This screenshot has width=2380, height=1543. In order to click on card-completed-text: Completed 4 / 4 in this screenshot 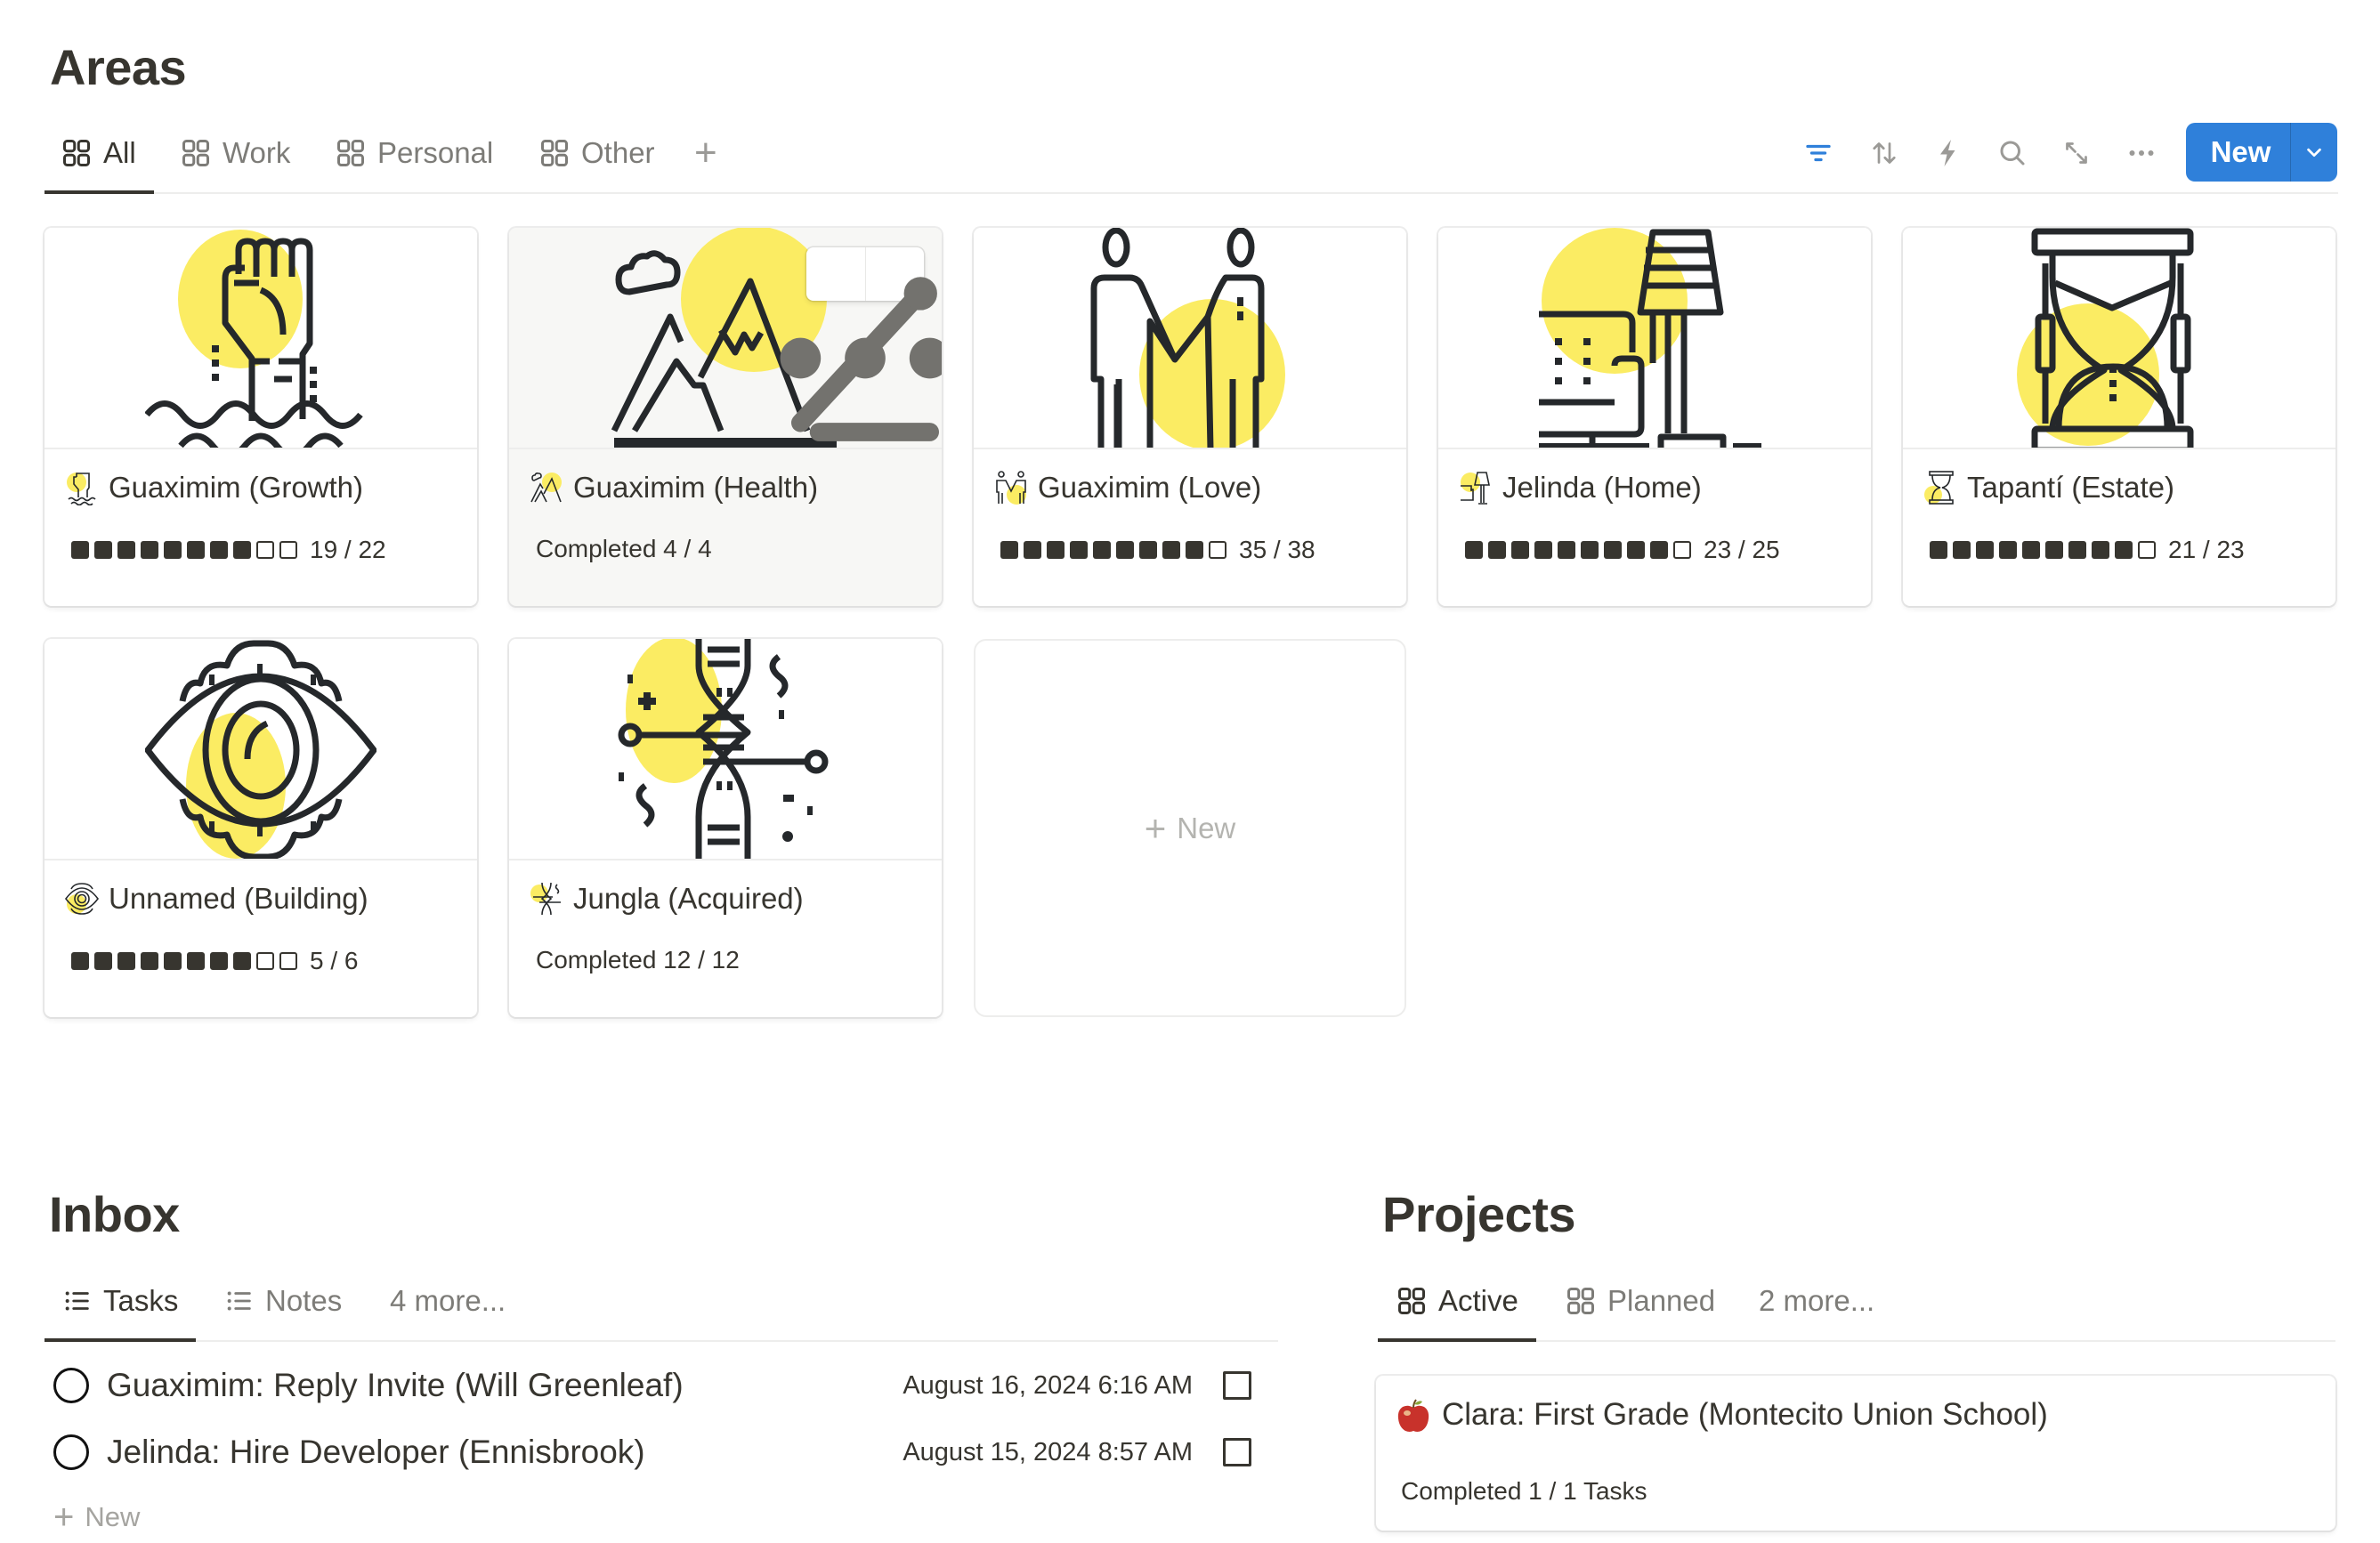, I will do `click(624, 549)`.